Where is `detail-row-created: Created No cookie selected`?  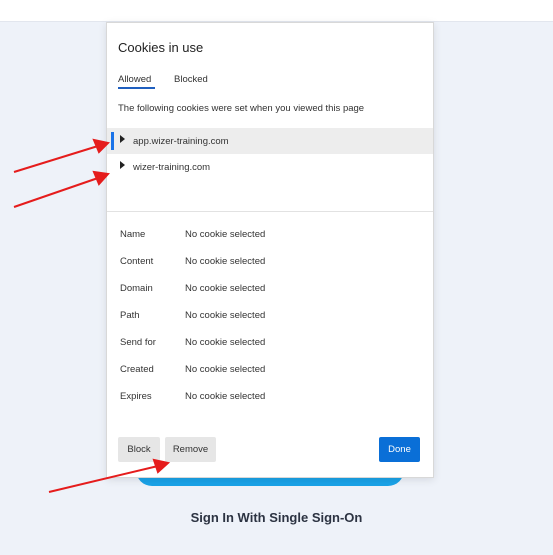
detail-row-created: Created No cookie selected is located at coordinates (270, 371).